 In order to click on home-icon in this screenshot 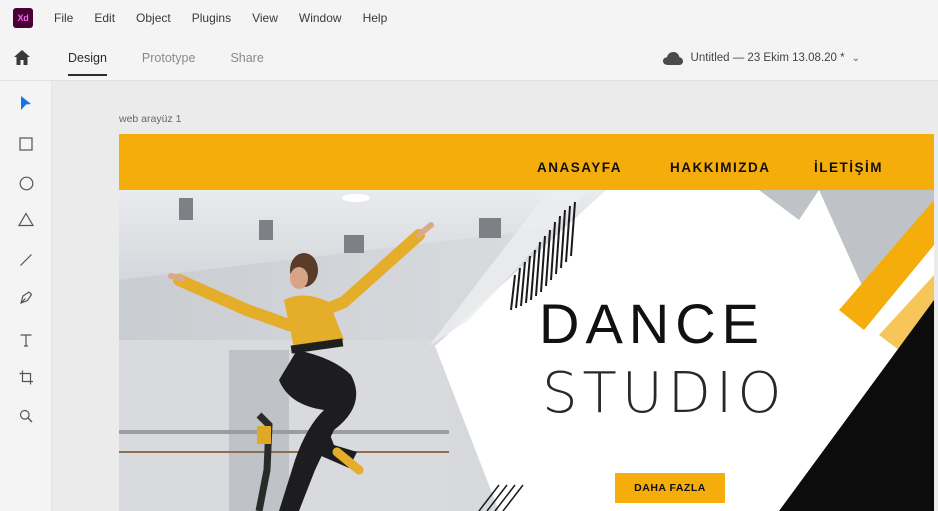, I will do `click(22, 58)`.